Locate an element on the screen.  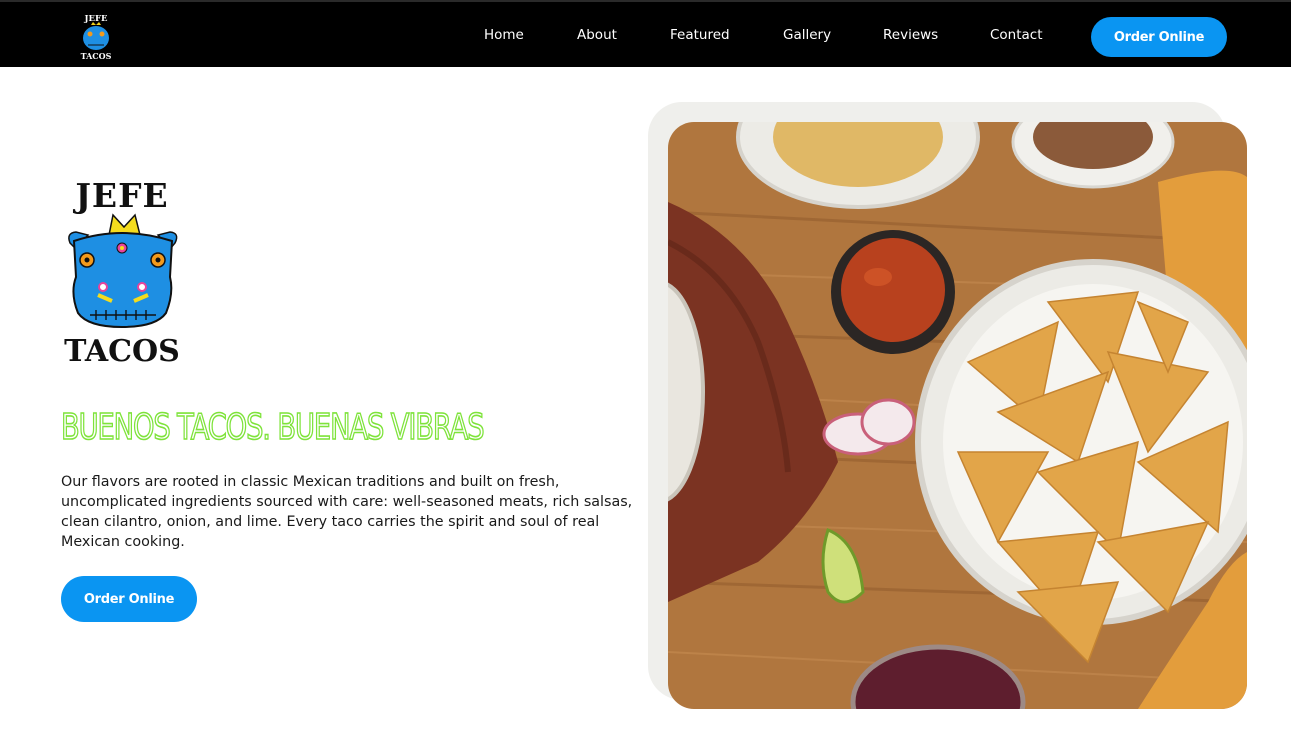
logo-bottom-text: TACOS is located at coordinates (96, 56).